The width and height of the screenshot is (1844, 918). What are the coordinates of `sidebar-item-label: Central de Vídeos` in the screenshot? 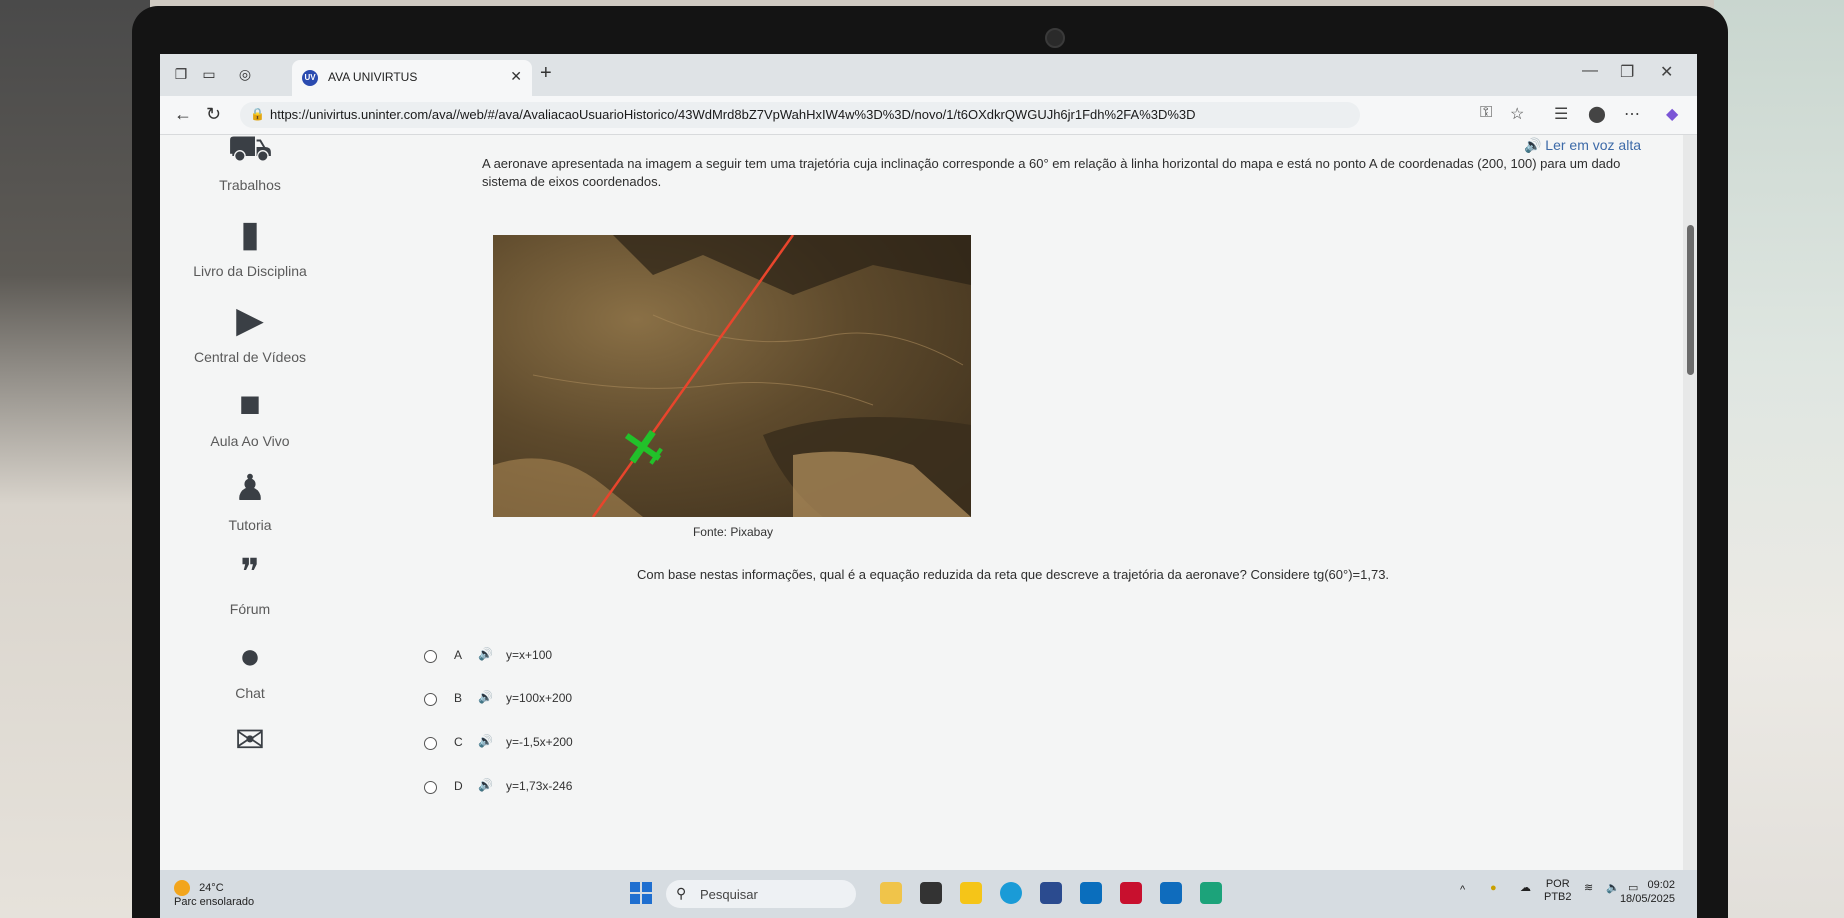 It's located at (250, 357).